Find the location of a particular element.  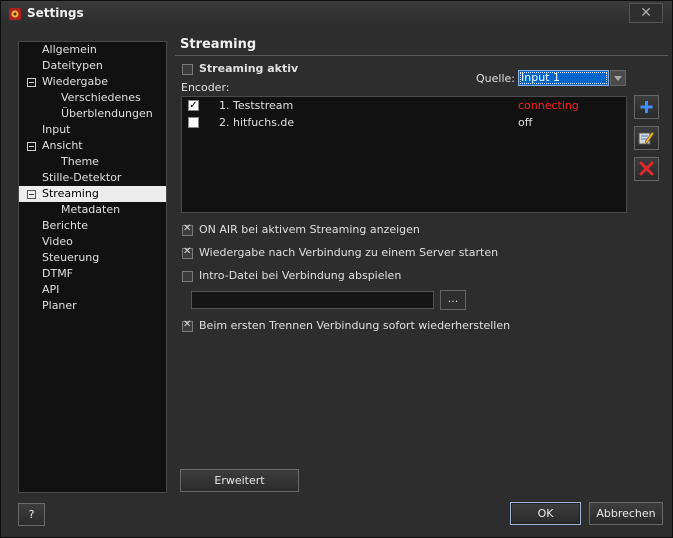

nav-item-label: Ansicht is located at coordinates (62, 145).